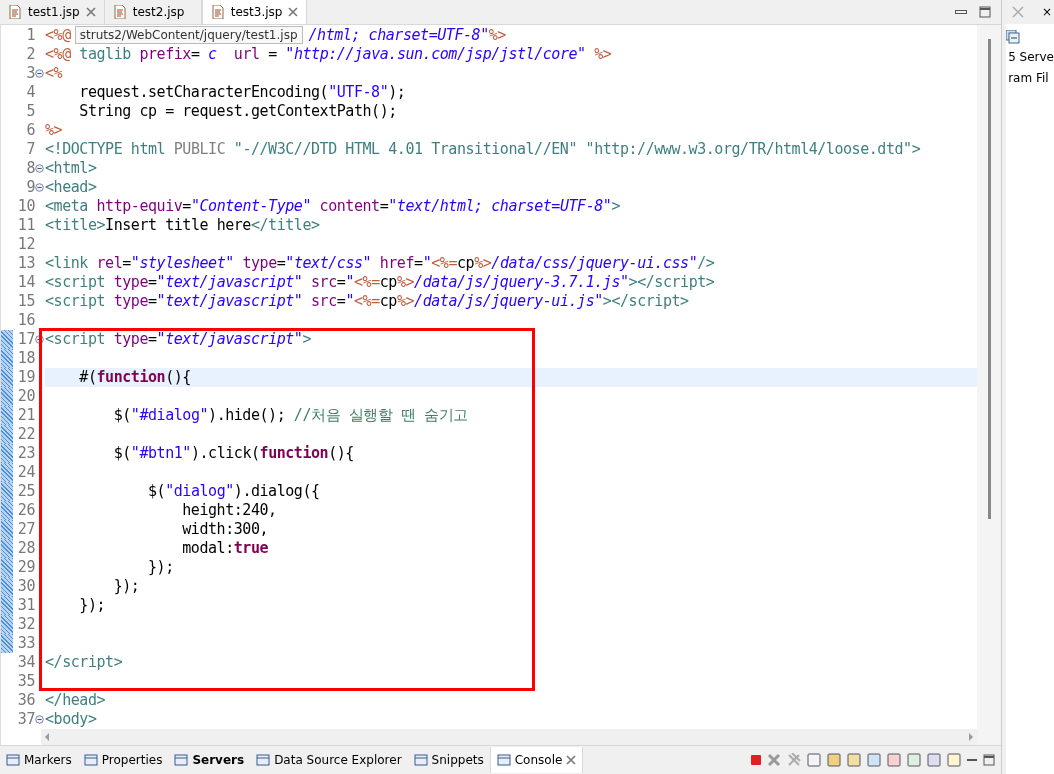 Image resolution: width=1054 pixels, height=774 pixels. Describe the element at coordinates (209, 760) in the screenshot. I see `view-tab: Servers` at that location.